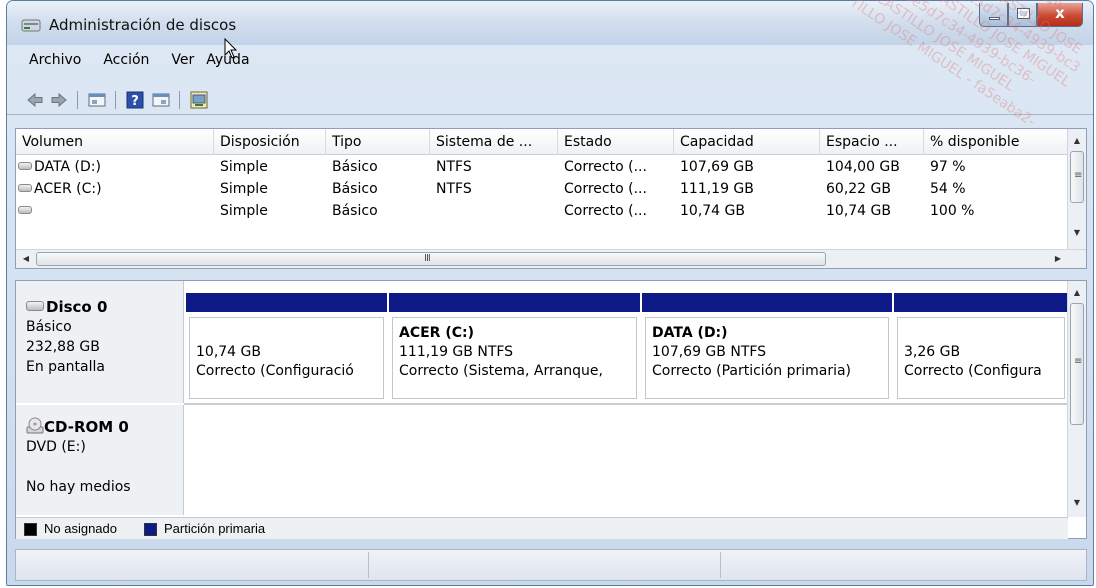 The width and height of the screenshot is (1096, 588). What do you see at coordinates (55, 60) in the screenshot?
I see `menu-archivo: Archivo` at bounding box center [55, 60].